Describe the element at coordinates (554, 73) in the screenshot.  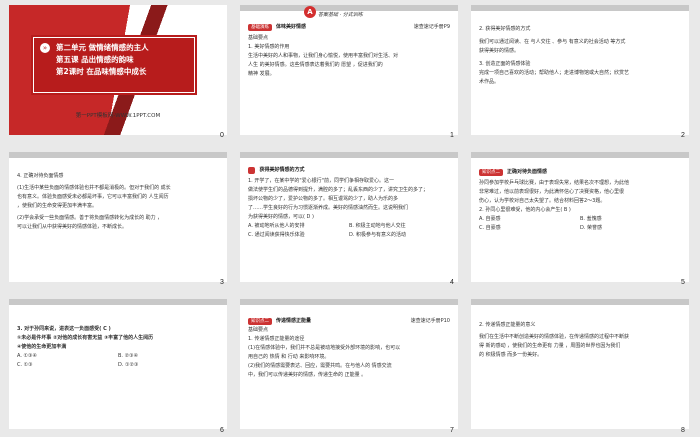
I see `body-line: 完成一项自己喜欢的活动；帮助他人；走进博物馆或大自然；欣赏艺` at that location.